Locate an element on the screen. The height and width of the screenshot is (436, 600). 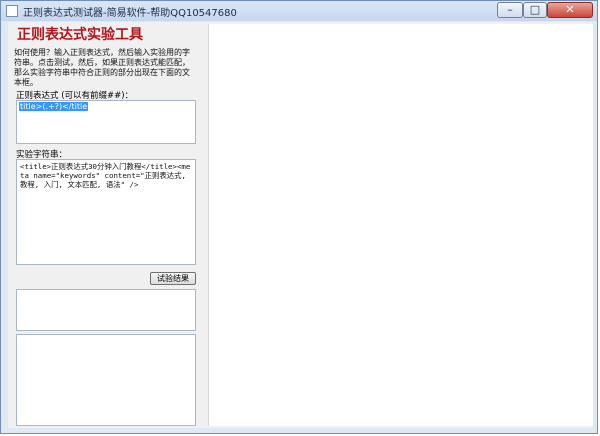
panel-title: 正则表达式实验工具 is located at coordinates (80, 35).